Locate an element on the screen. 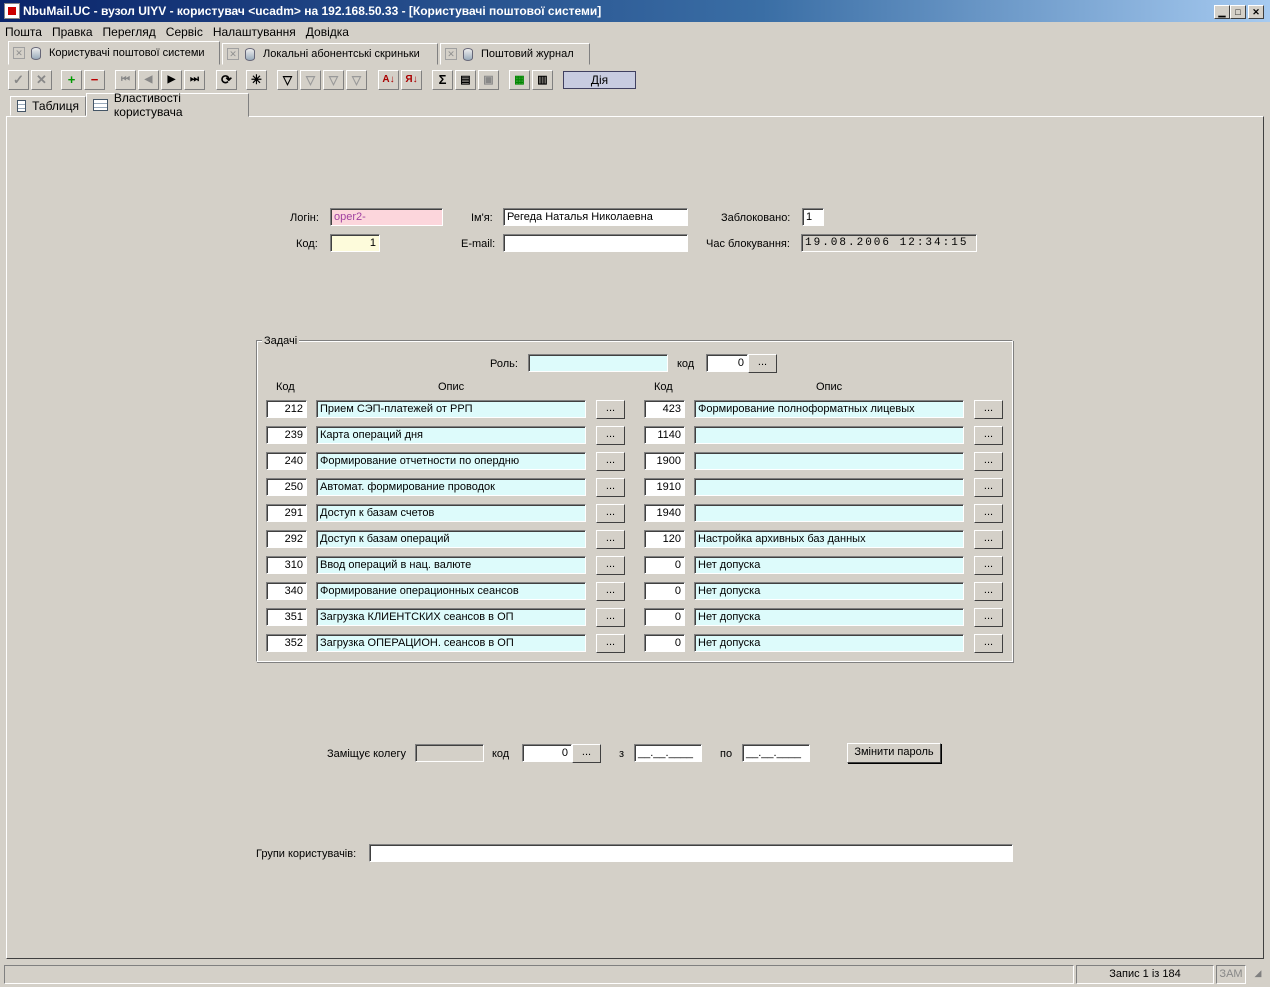 The height and width of the screenshot is (987, 1270). action-button: Дія is located at coordinates (599, 80).